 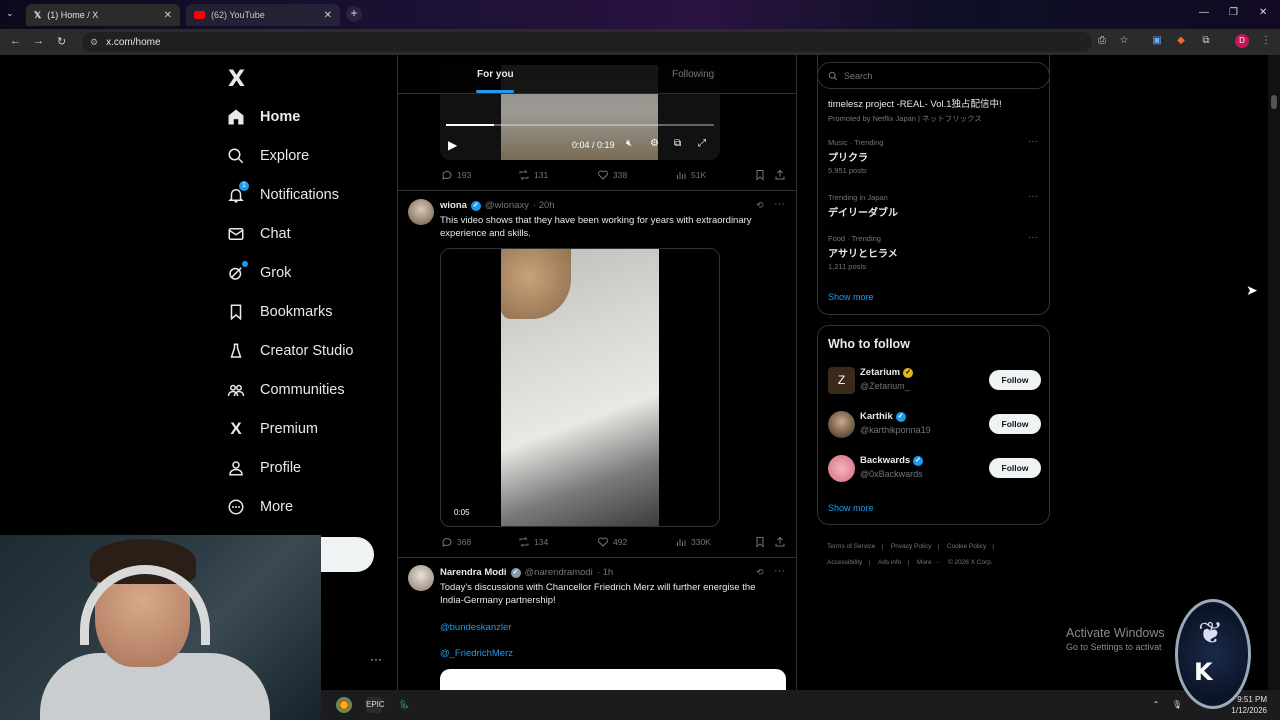 What do you see at coordinates (681, 542) in the screenshot?
I see `views-icon` at bounding box center [681, 542].